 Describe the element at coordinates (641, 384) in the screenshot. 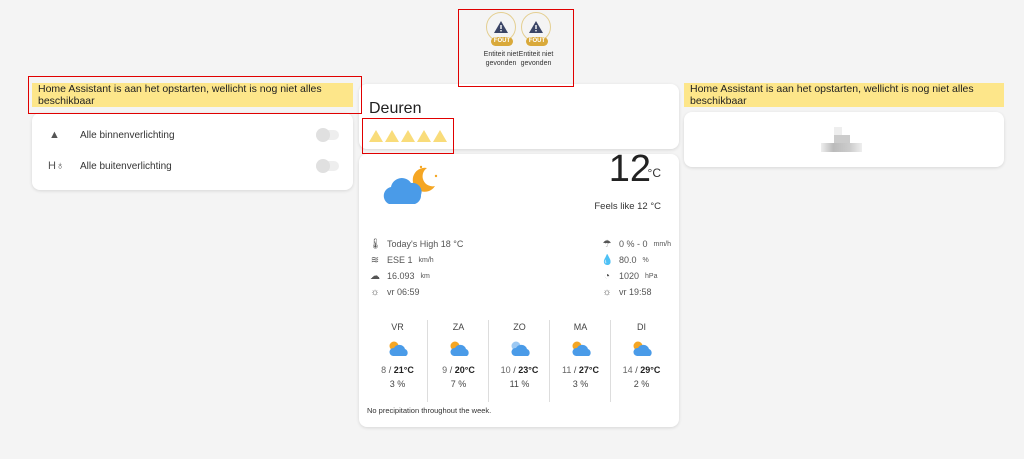

I see `forecast-precip: 2 %` at that location.